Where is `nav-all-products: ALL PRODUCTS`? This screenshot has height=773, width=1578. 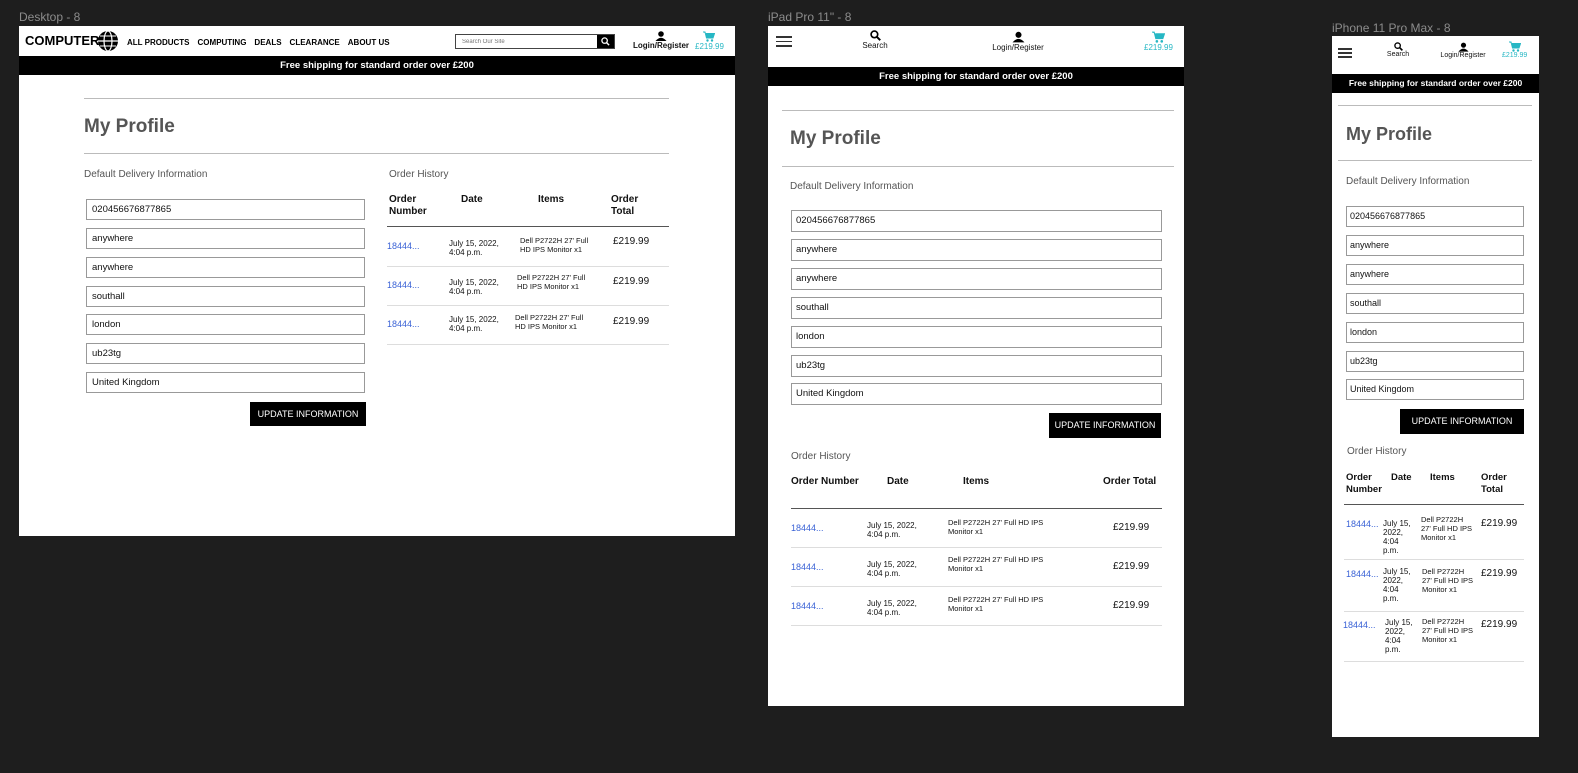 nav-all-products: ALL PRODUCTS is located at coordinates (158, 42).